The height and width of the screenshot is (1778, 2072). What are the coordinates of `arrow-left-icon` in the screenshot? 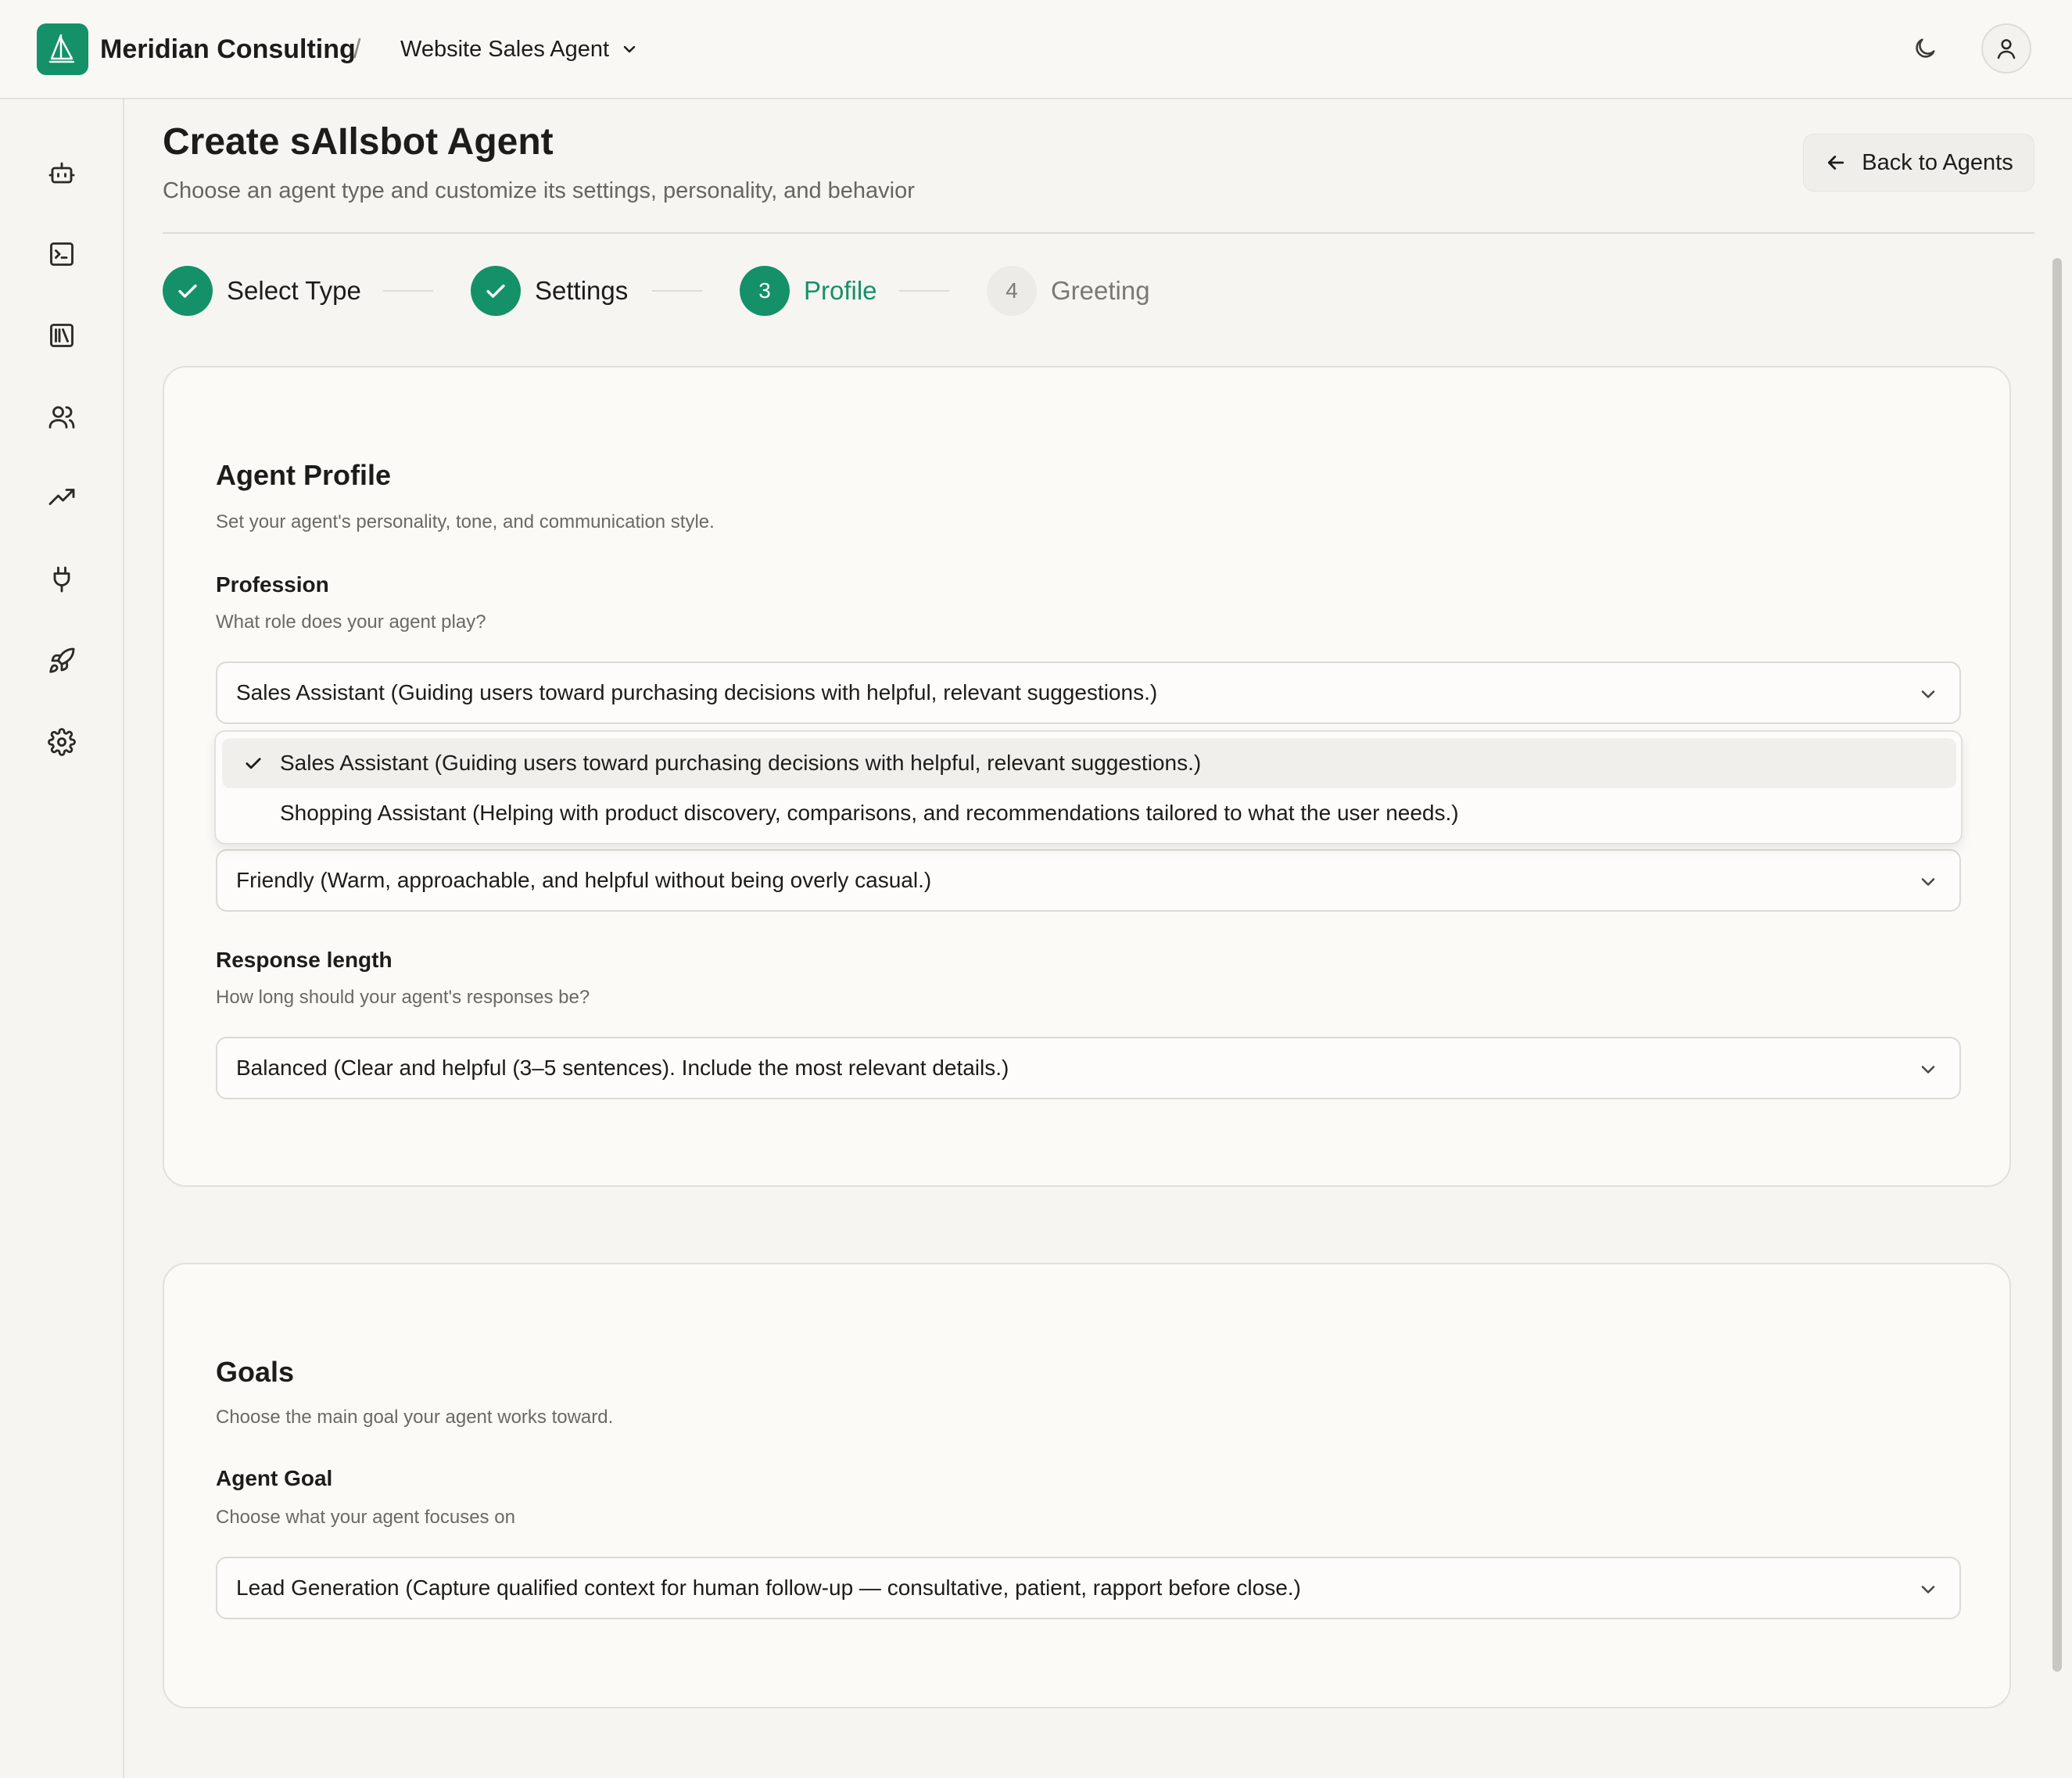 It's located at (1836, 163).